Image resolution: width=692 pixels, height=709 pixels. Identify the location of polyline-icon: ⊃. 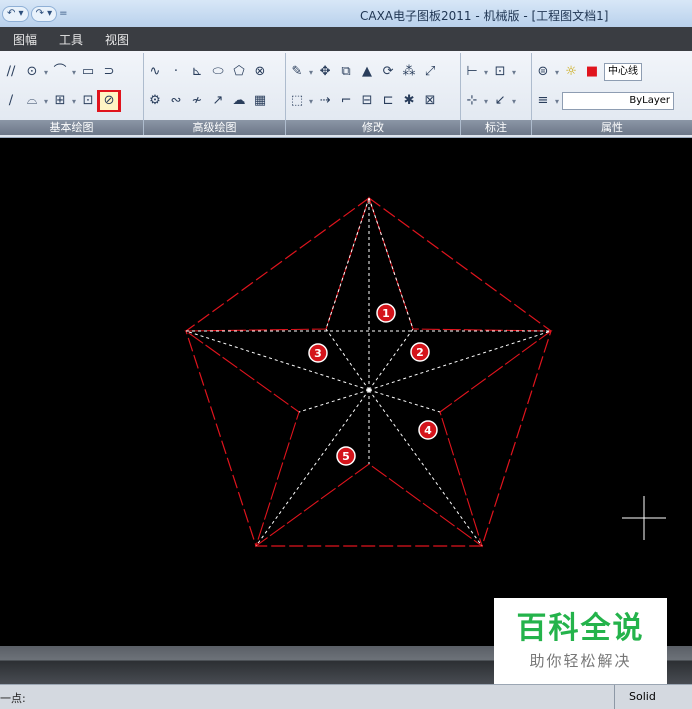
(109, 72).